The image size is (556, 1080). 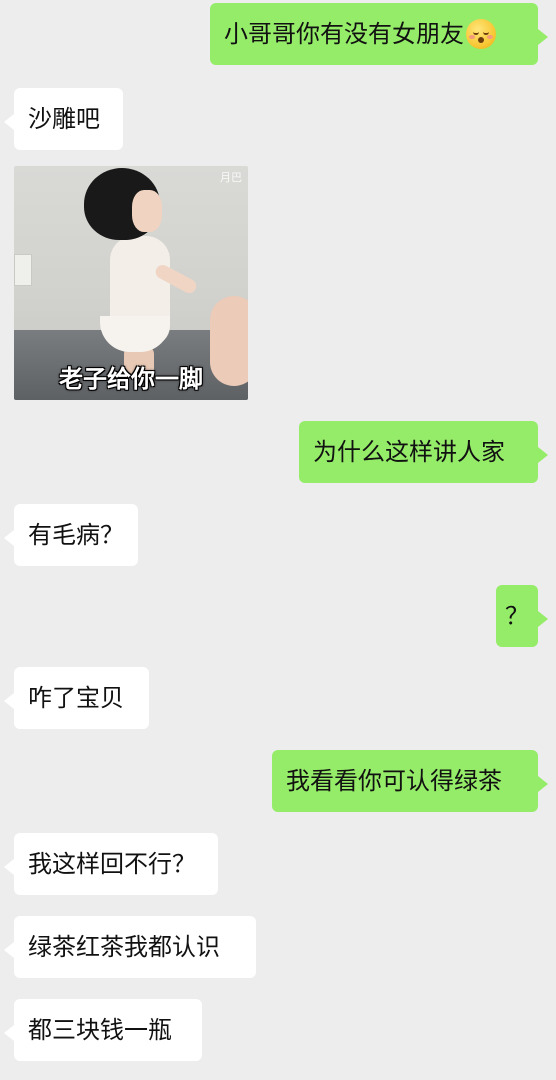 What do you see at coordinates (100, 1030) in the screenshot?
I see `message-text: 都三块钱一瓶` at bounding box center [100, 1030].